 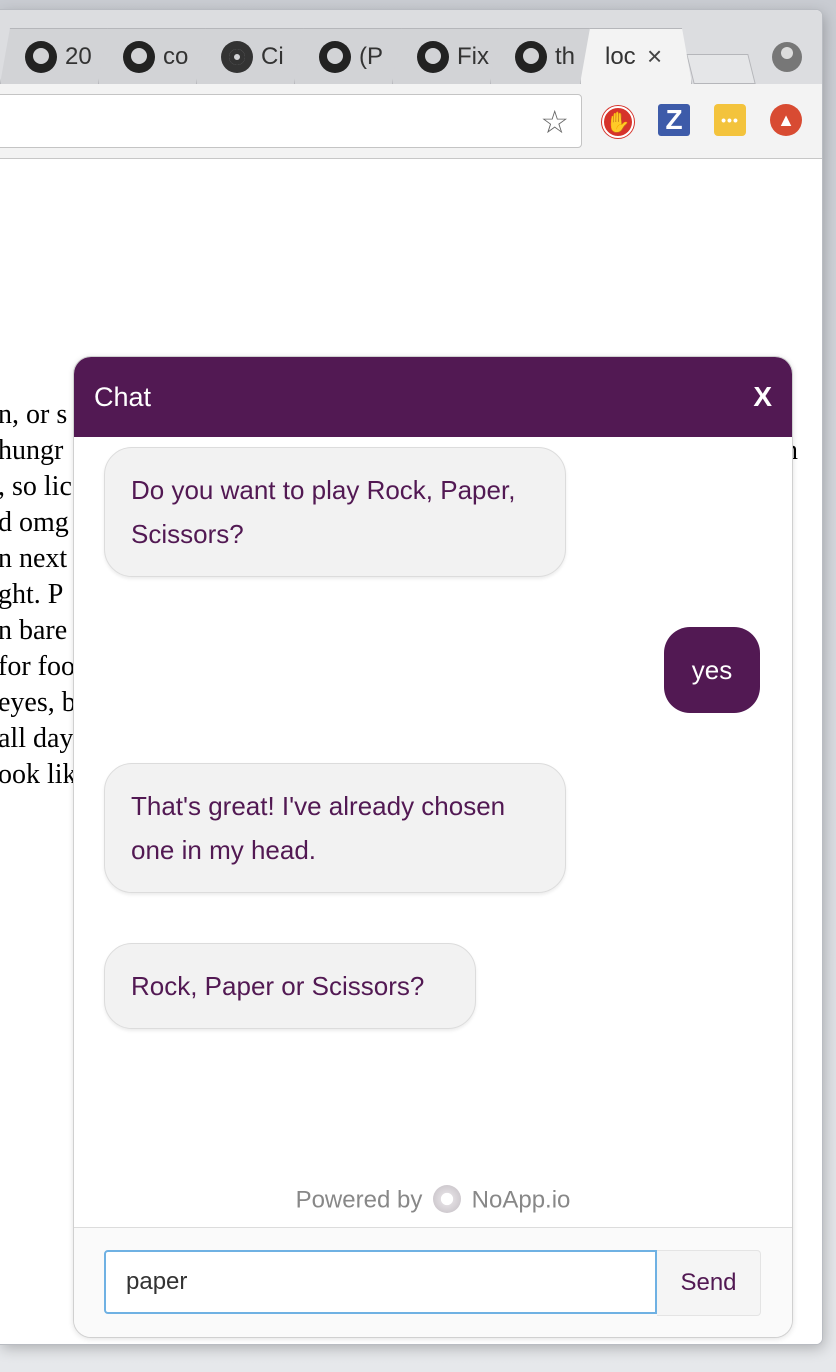 What do you see at coordinates (78, 56) in the screenshot?
I see `tab-title: 20` at bounding box center [78, 56].